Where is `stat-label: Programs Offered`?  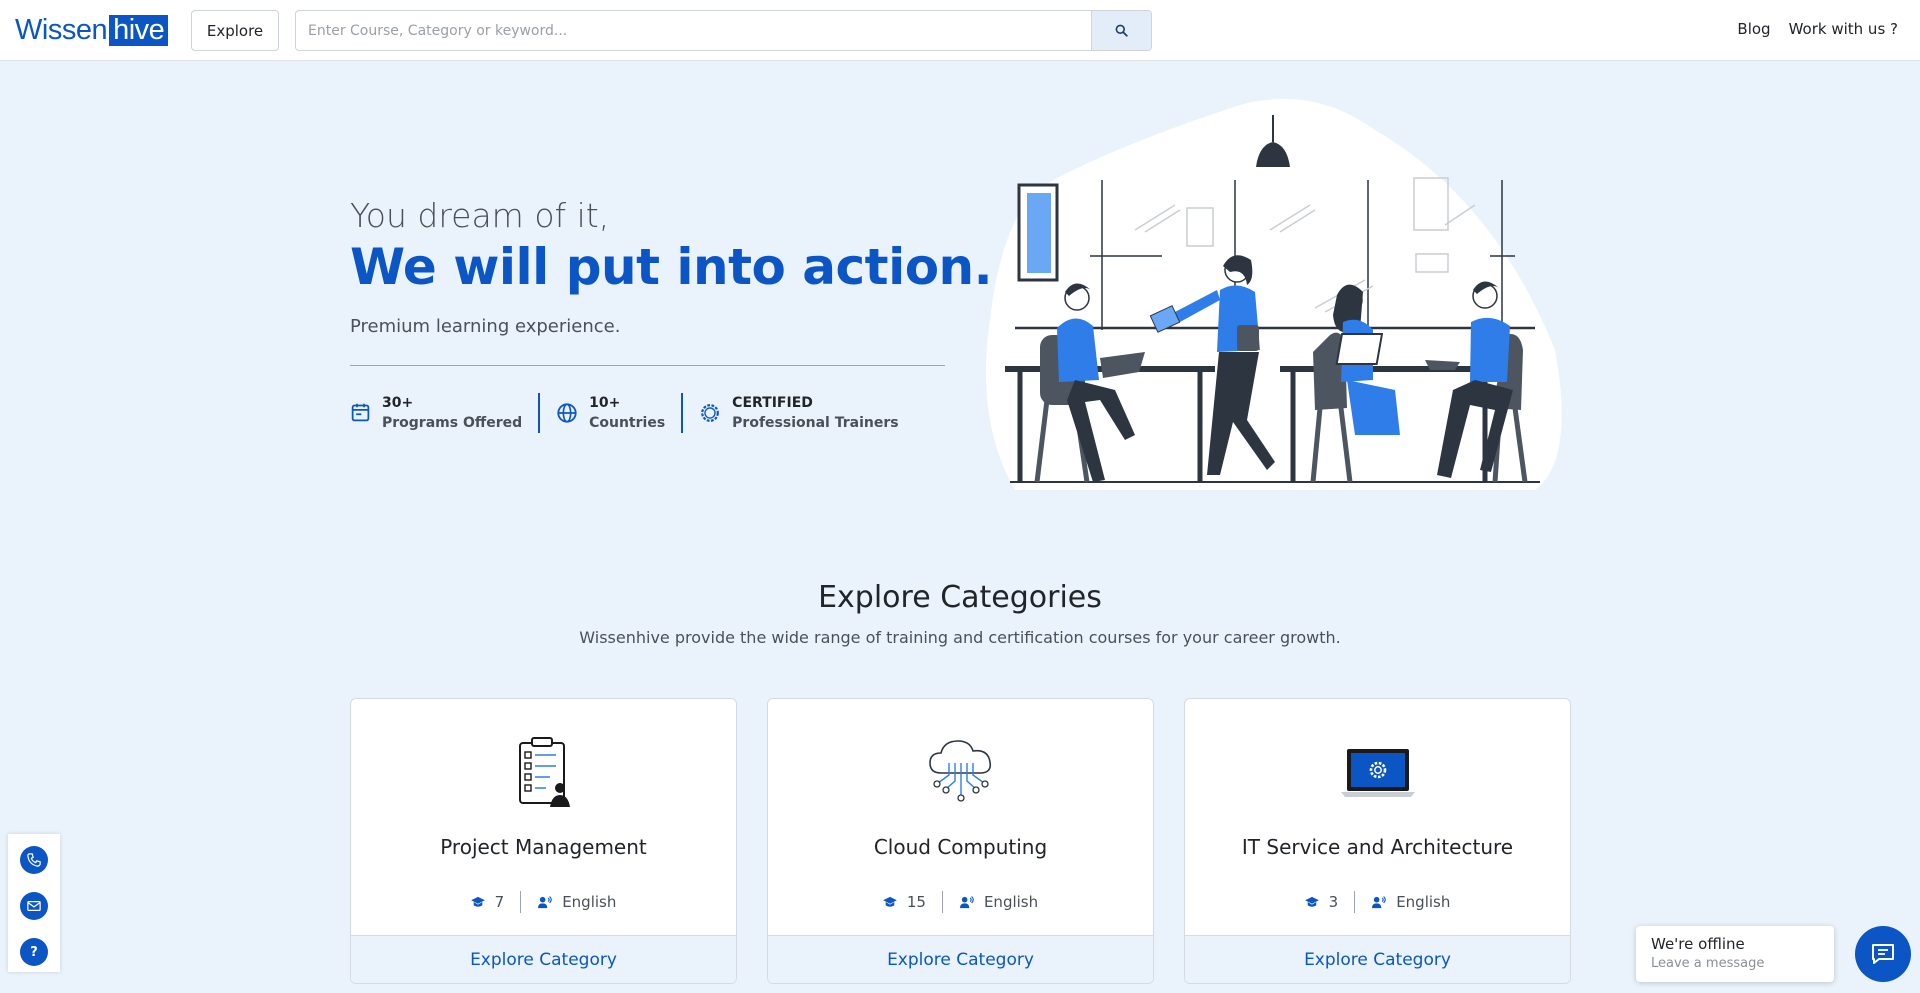 stat-label: Programs Offered is located at coordinates (452, 422).